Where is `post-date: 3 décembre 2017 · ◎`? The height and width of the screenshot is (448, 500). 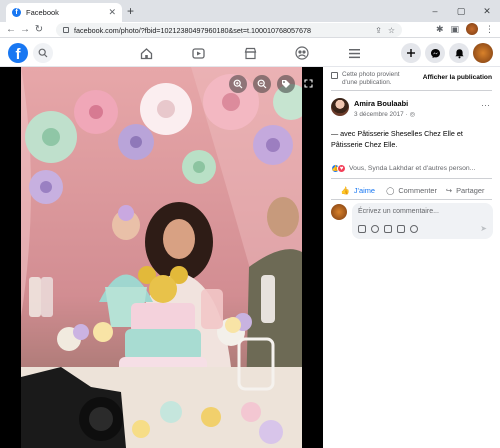 post-date: 3 décembre 2017 · ◎ is located at coordinates (384, 114).